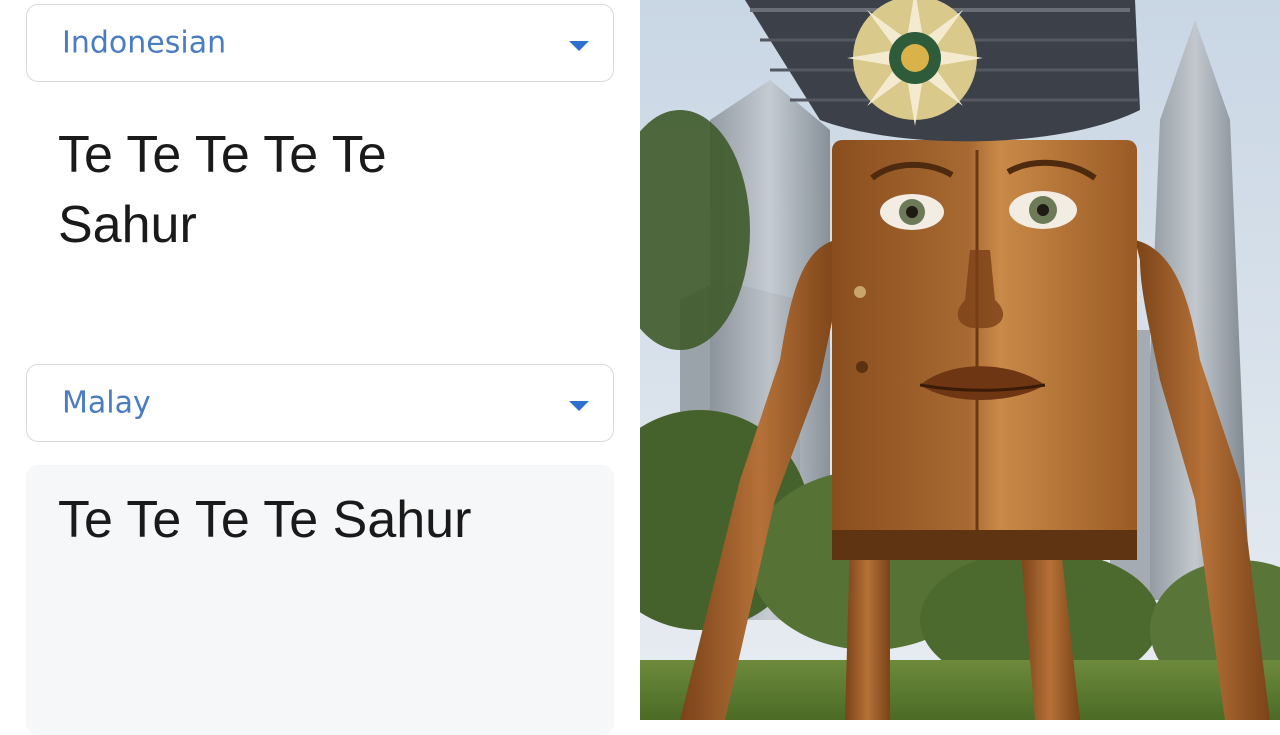 The image size is (1280, 735). I want to click on source-language-label: Indonesian, so click(144, 43).